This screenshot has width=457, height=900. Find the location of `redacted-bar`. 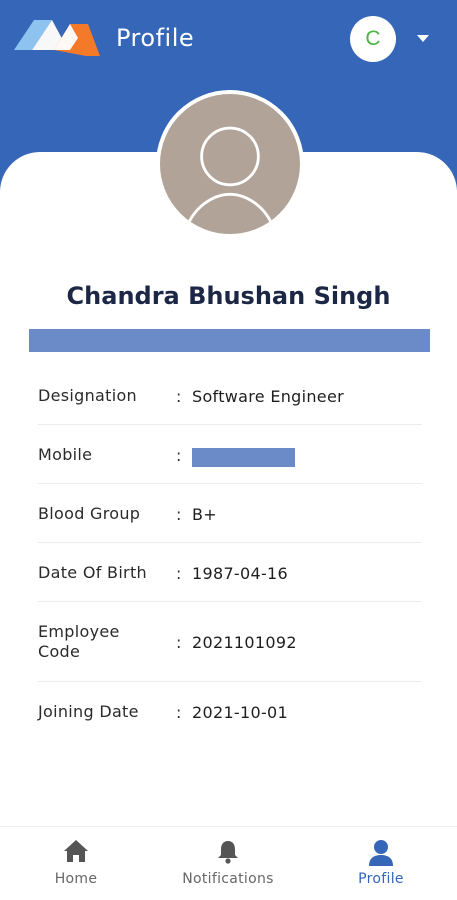

redacted-bar is located at coordinates (229, 340).